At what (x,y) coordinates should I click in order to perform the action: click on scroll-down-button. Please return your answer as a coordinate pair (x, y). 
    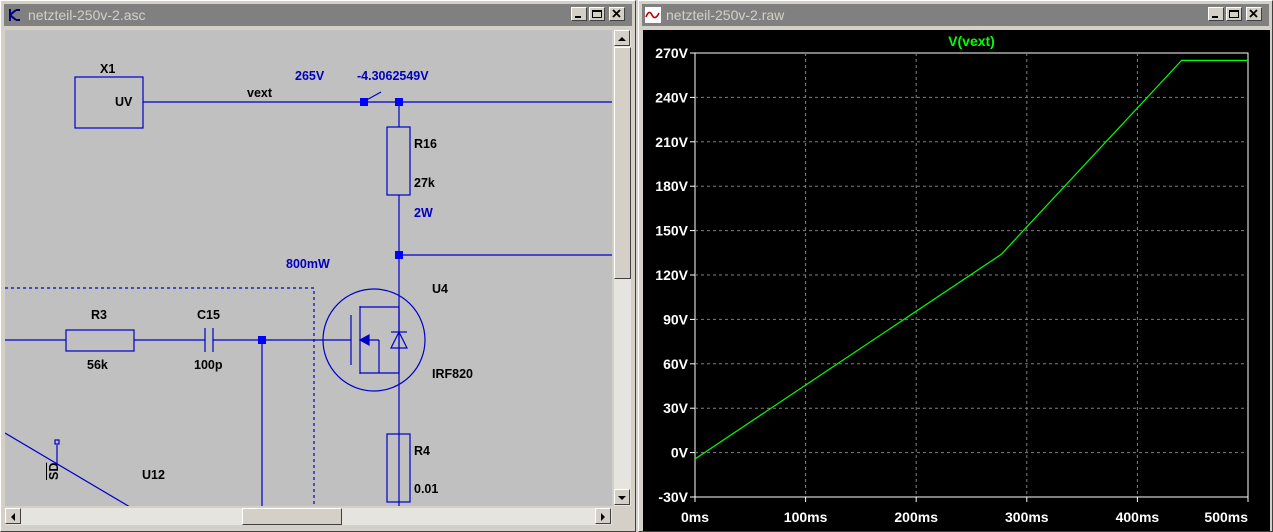
    Looking at the image, I should click on (622, 497).